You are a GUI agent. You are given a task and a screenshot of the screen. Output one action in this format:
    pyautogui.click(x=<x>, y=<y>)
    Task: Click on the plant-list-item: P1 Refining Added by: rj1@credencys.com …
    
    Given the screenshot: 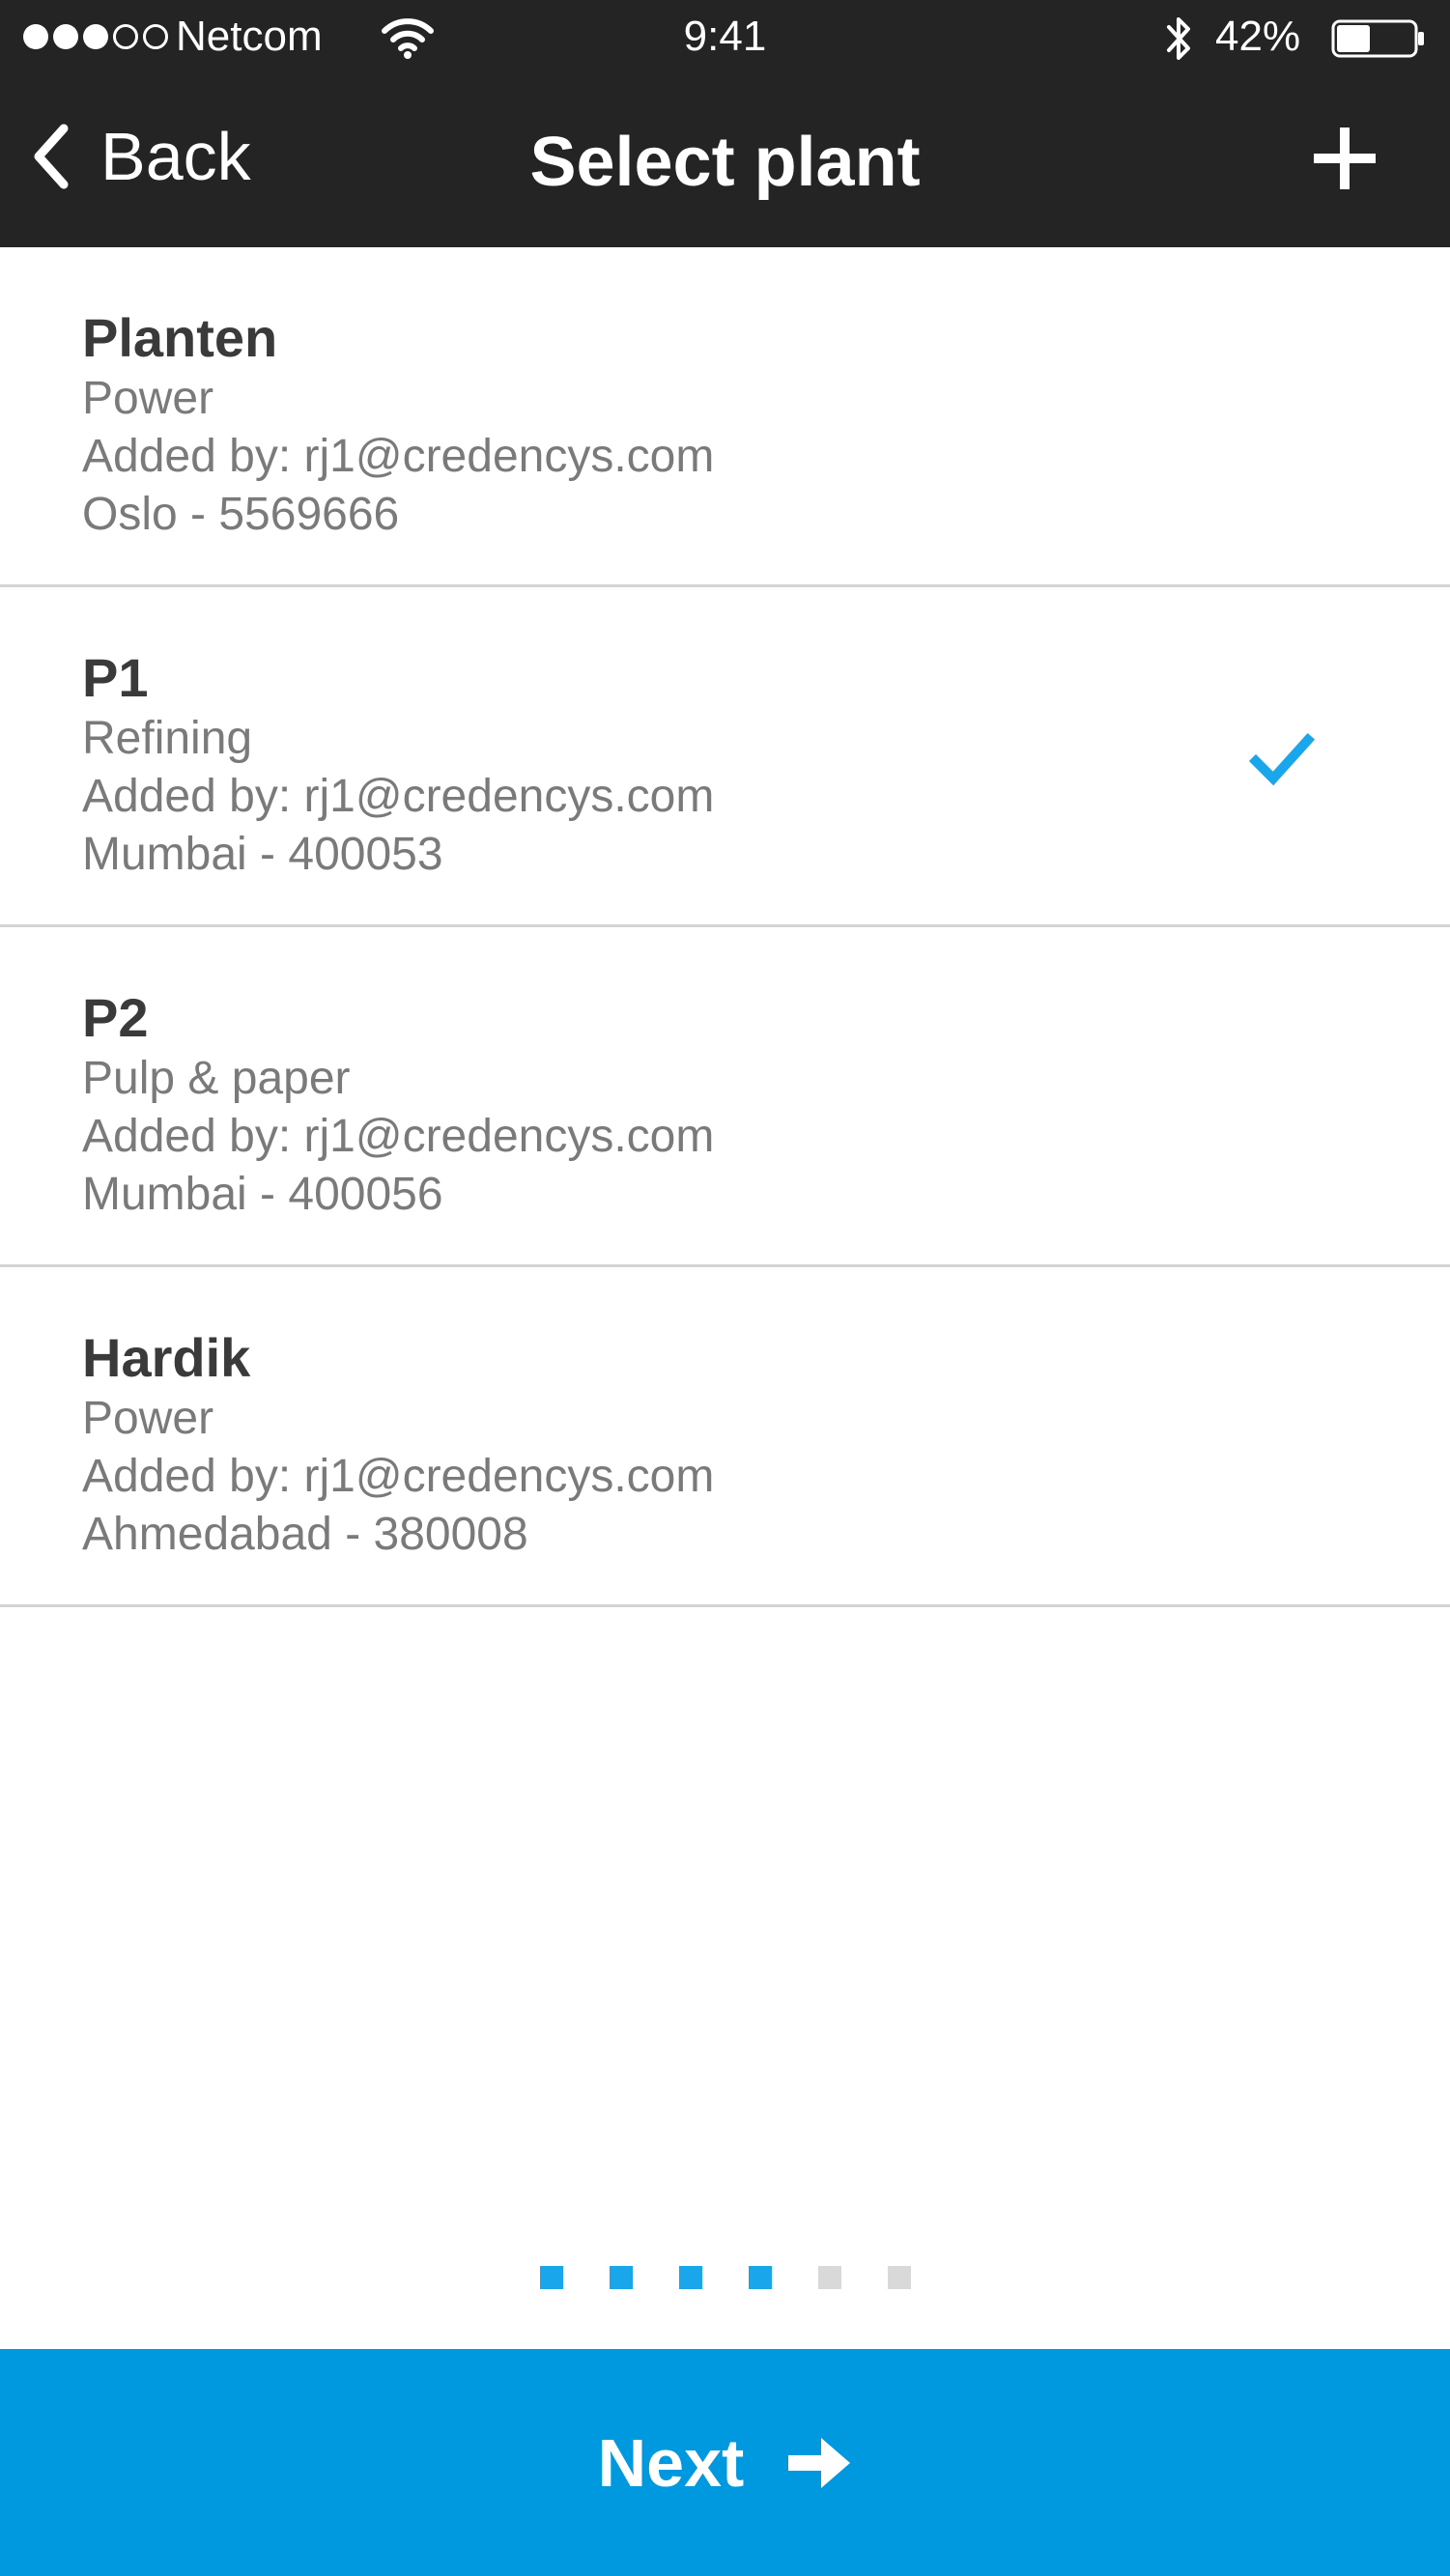 What is the action you would take?
    pyautogui.click(x=725, y=757)
    